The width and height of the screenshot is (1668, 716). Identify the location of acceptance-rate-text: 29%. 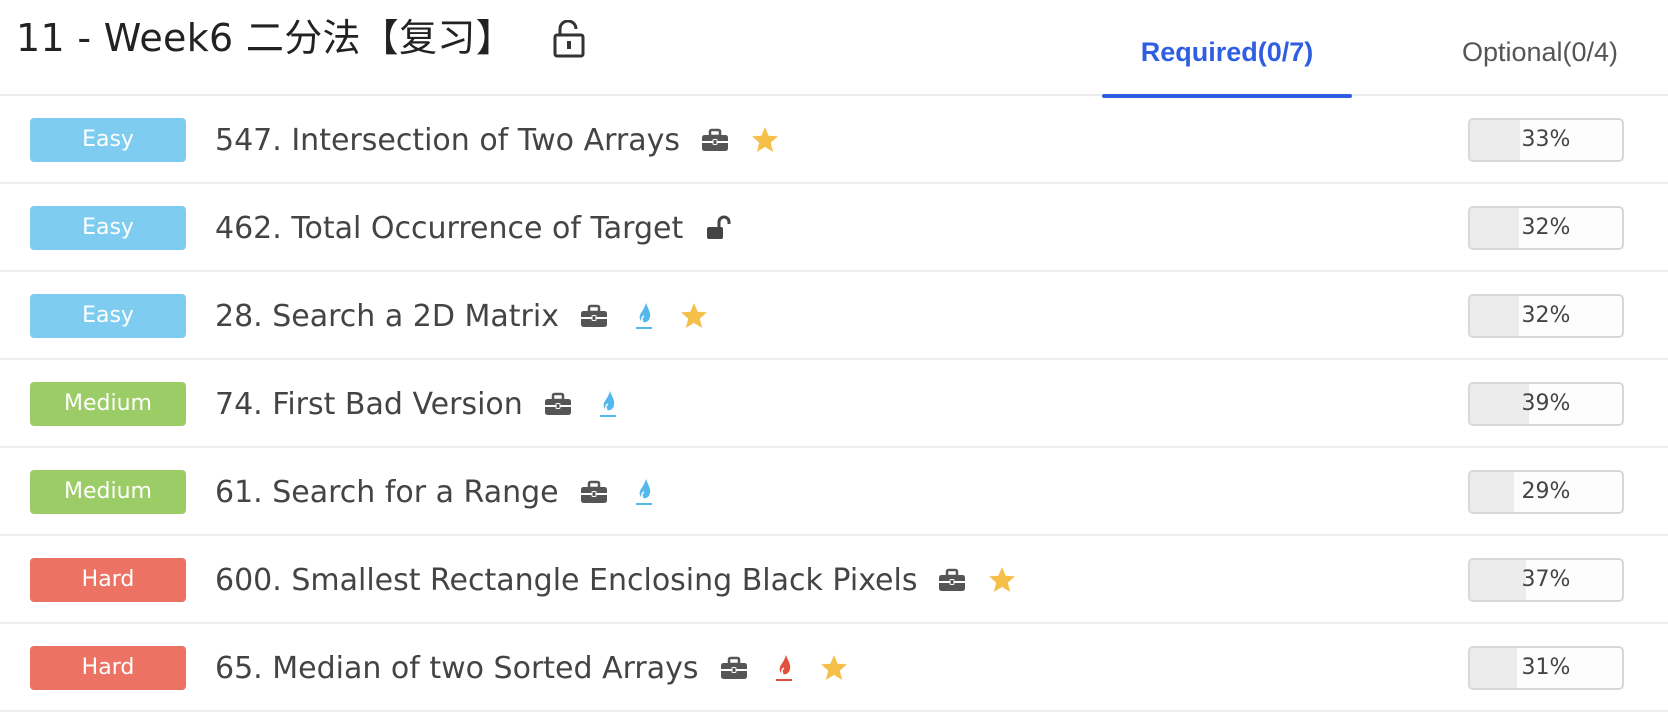
(1546, 491).